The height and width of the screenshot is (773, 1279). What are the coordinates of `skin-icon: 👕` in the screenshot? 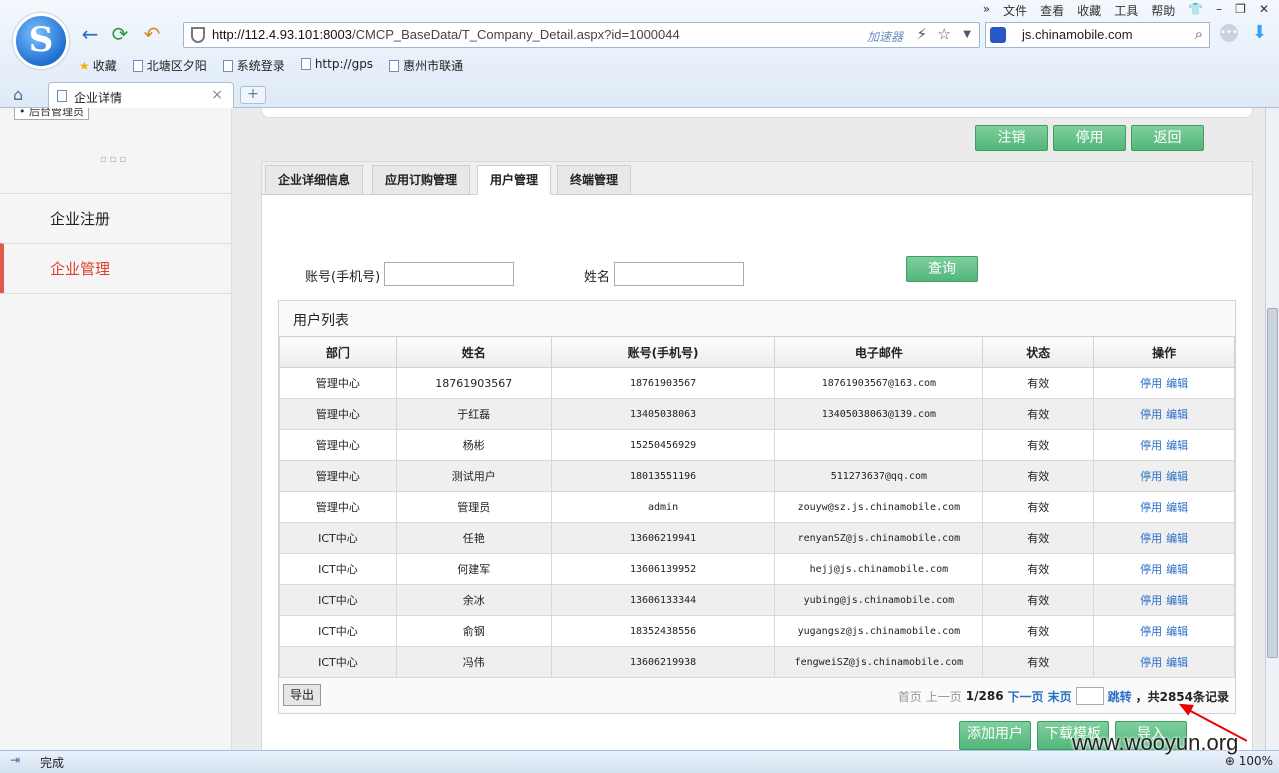 It's located at (1195, 10).